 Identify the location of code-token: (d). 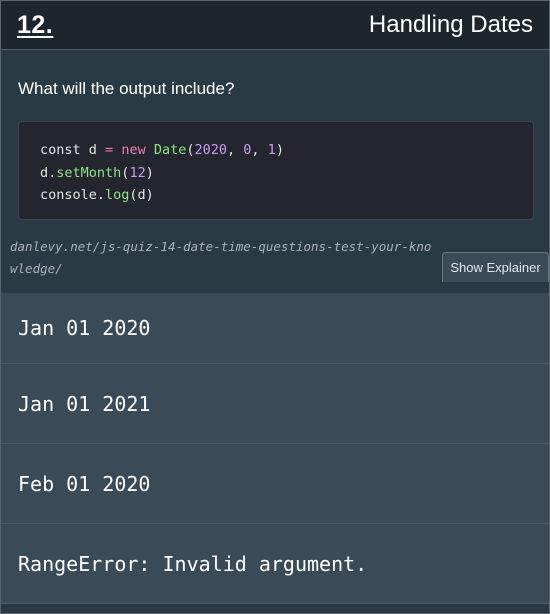
(141, 195).